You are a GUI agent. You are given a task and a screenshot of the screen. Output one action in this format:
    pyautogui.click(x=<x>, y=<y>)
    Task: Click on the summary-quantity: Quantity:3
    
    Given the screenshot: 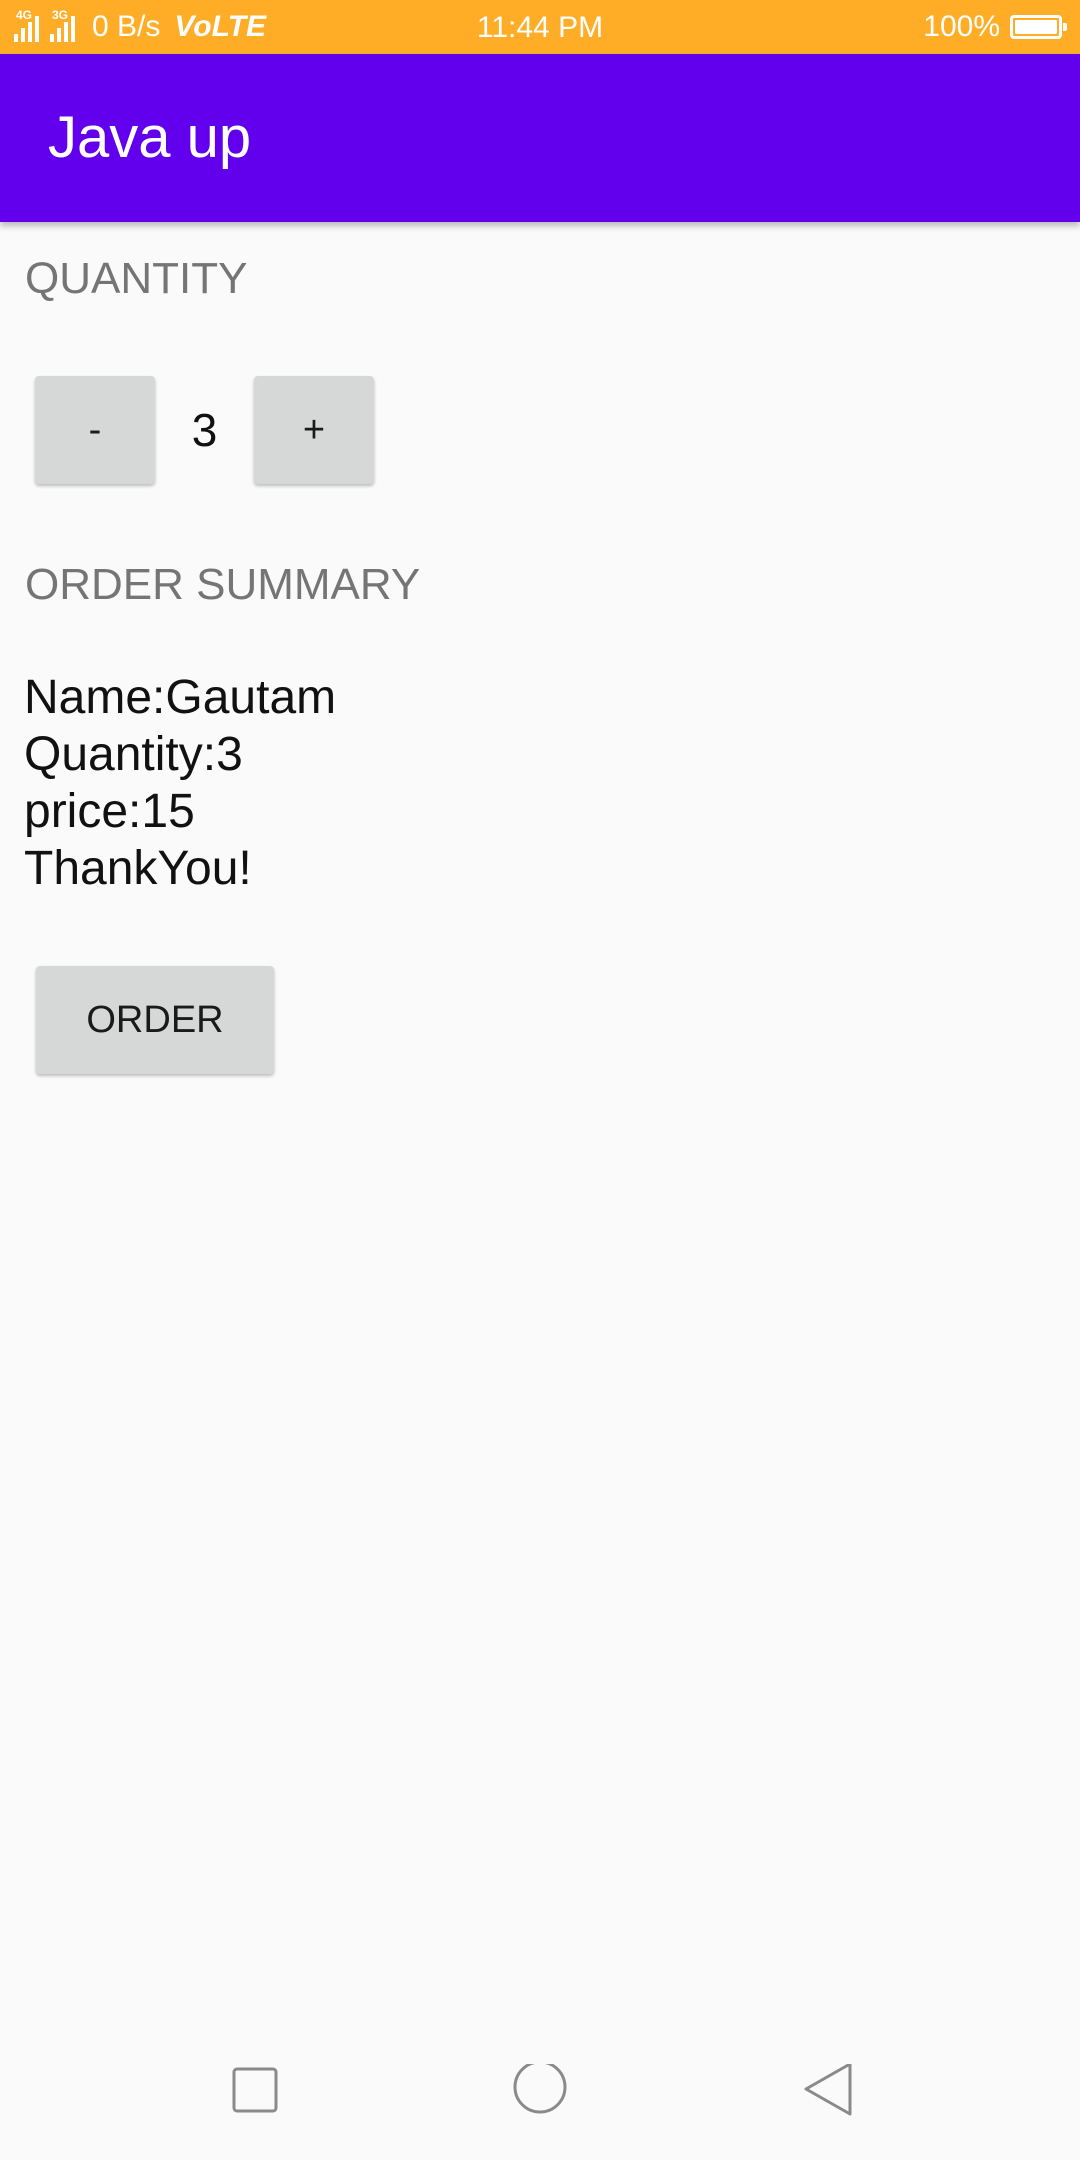 What is the action you would take?
    pyautogui.click(x=133, y=754)
    